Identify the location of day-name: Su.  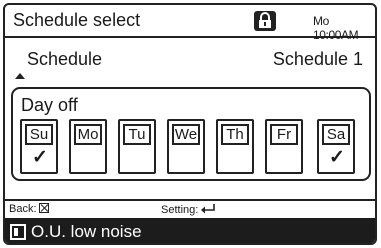
(39, 134).